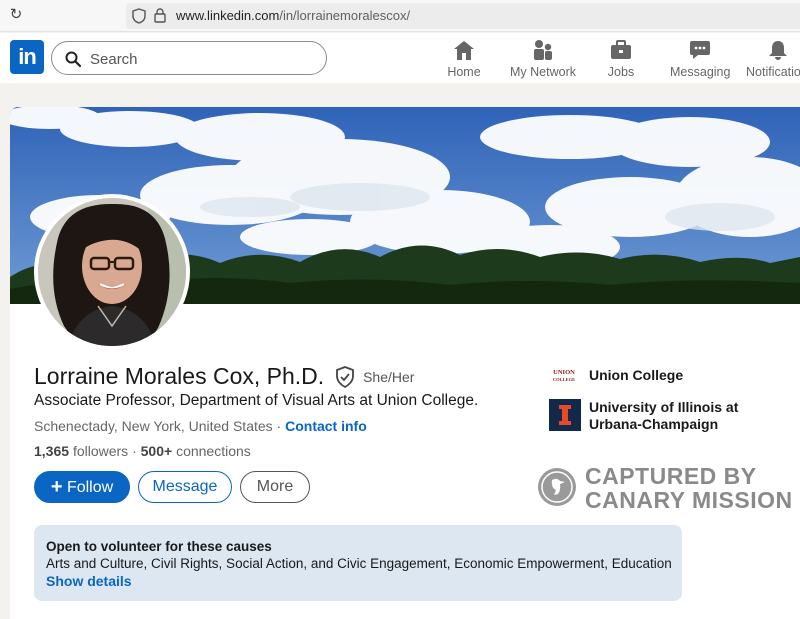 Image resolution: width=800 pixels, height=619 pixels. Describe the element at coordinates (56, 487) in the screenshot. I see `plus-icon: +` at that location.